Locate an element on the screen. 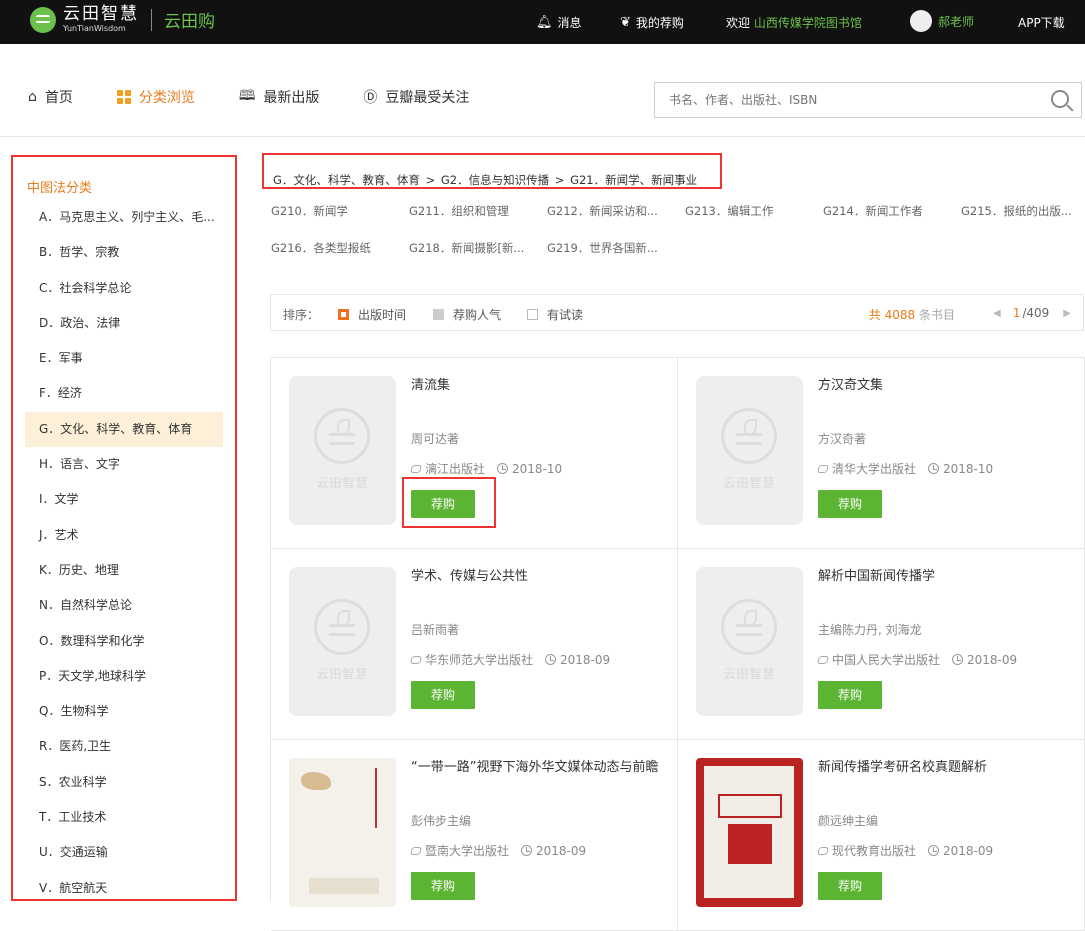 The image size is (1085, 931). sidebar-item: P．天文学,地球科学 is located at coordinates (124, 676).